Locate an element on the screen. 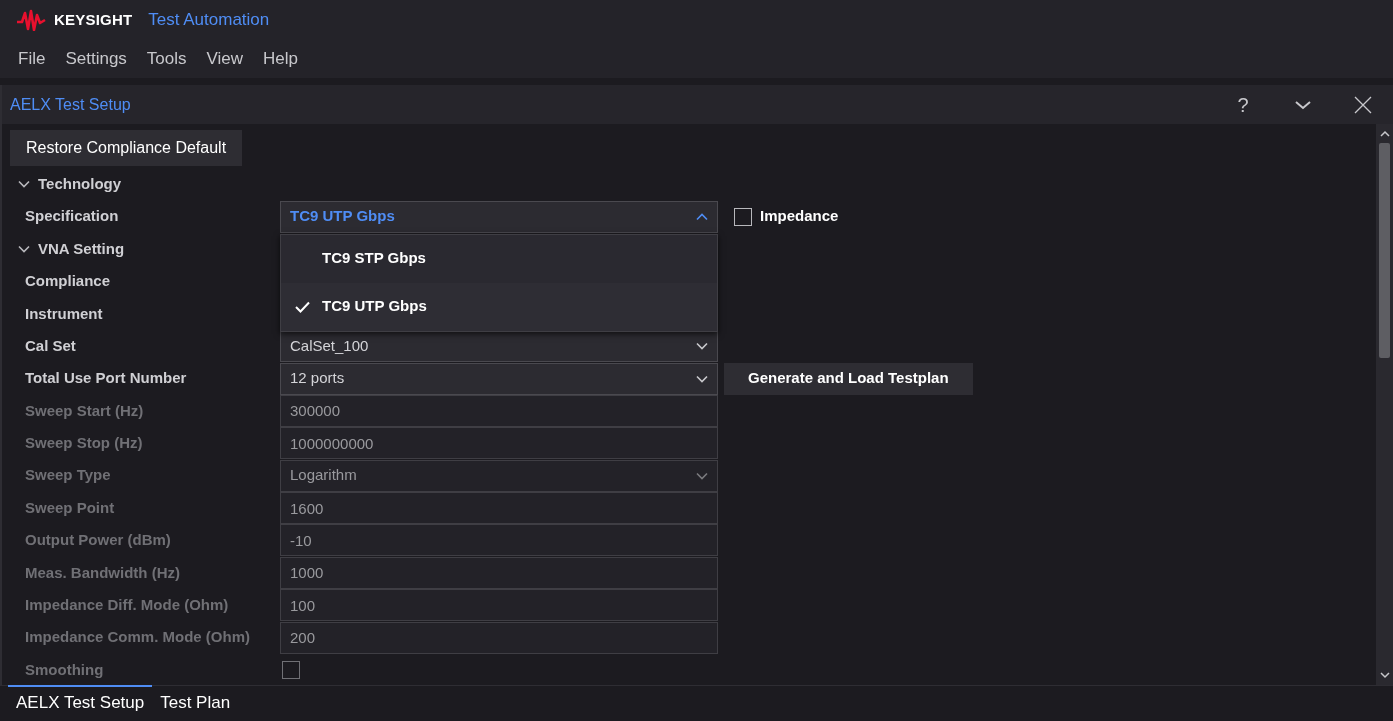 Image resolution: width=1393 pixels, height=721 pixels. field-label: Impedance Diff. Mode (Ohm) is located at coordinates (127, 605).